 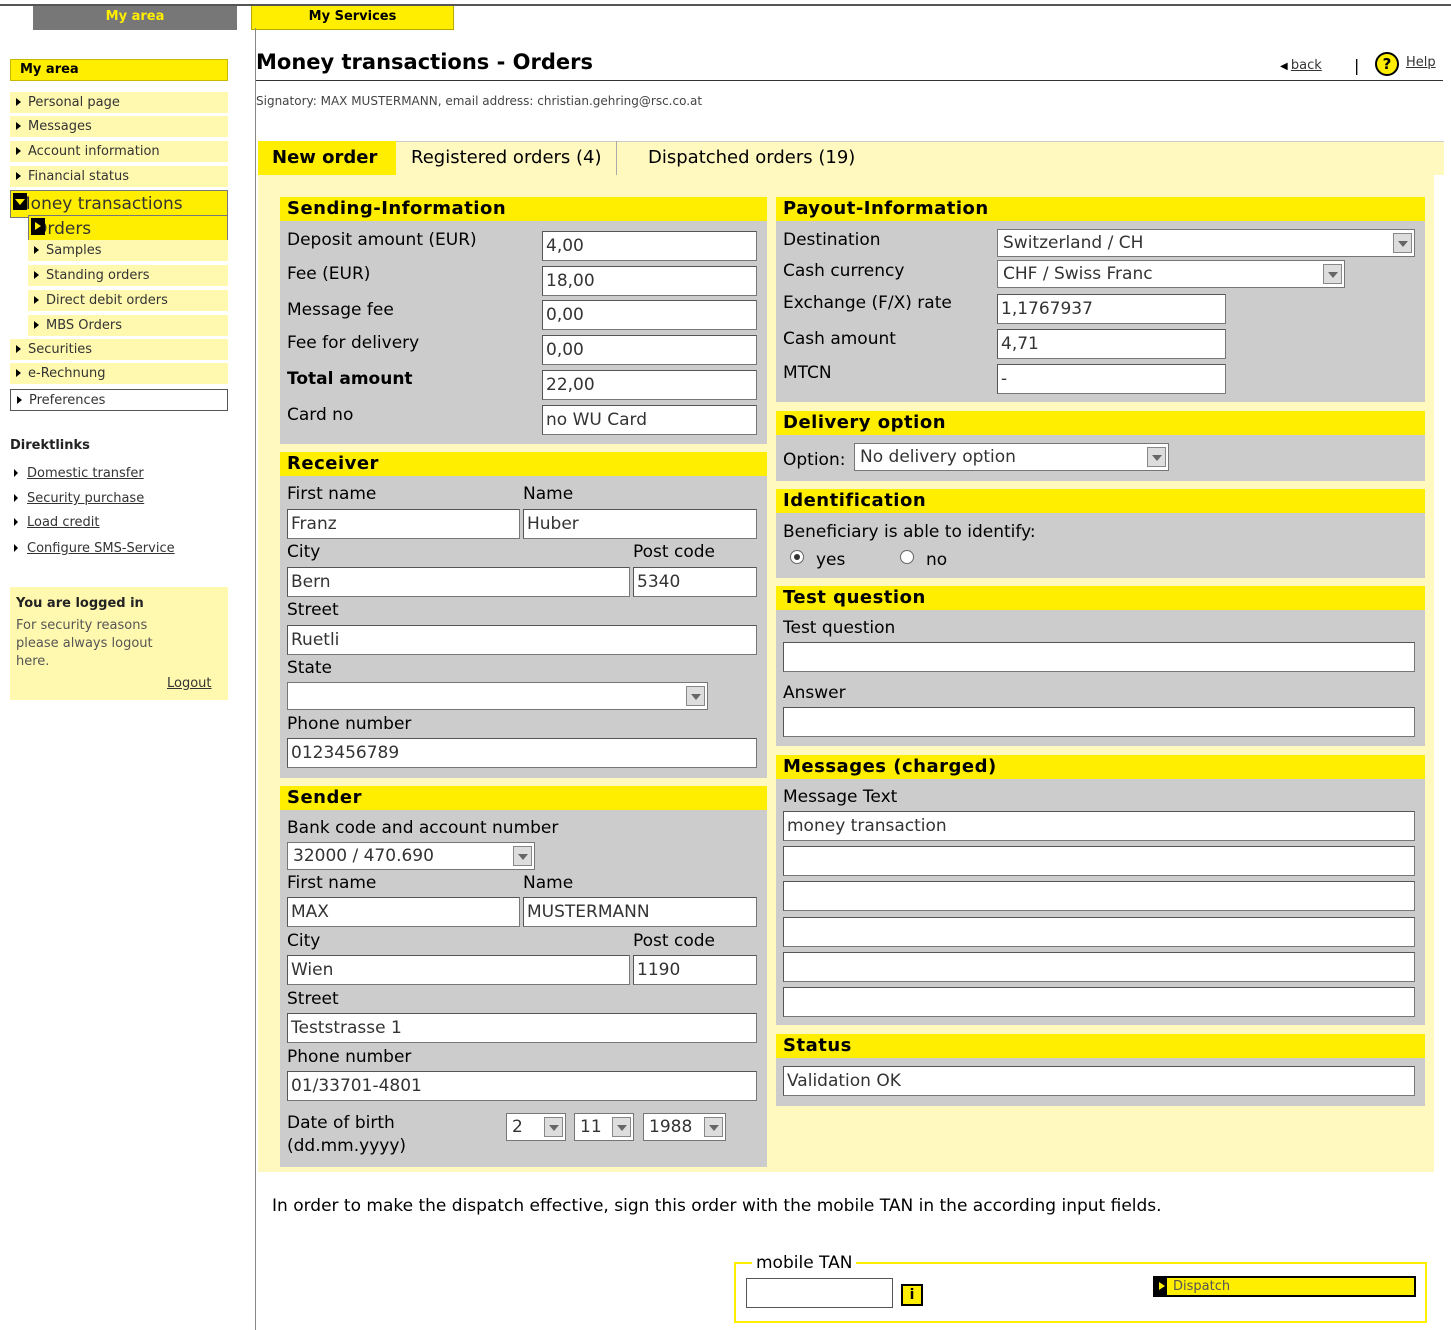 I want to click on delivery-option-label: Option:, so click(x=814, y=460).